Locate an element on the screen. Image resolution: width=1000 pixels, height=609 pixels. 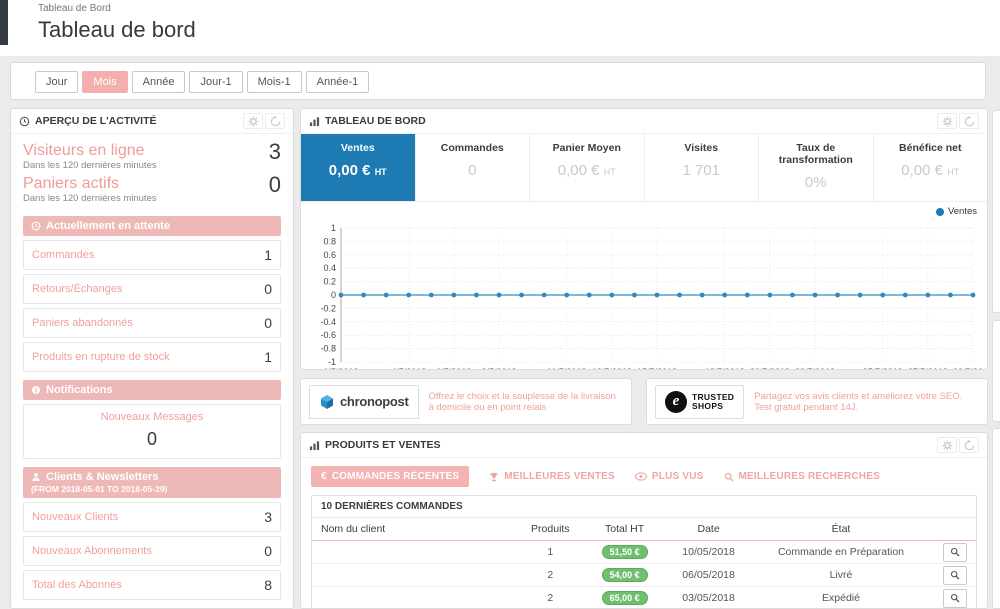
row-label: Retours/Échanges is located at coordinates (148, 289).